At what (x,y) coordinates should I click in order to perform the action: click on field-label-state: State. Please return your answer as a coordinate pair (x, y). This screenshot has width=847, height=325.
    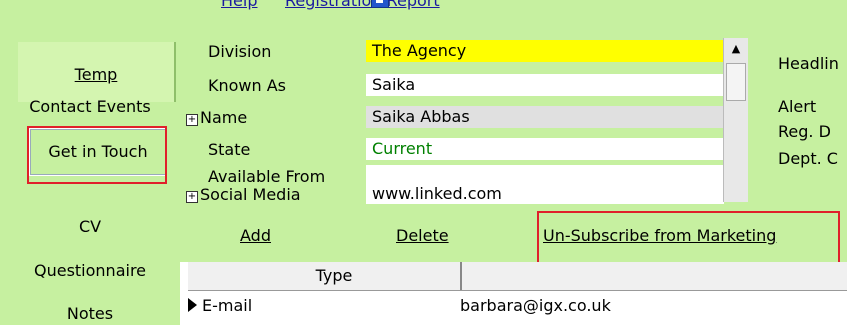
    Looking at the image, I should click on (229, 149).